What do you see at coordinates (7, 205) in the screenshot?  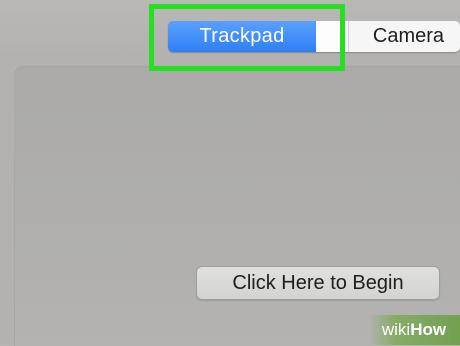 I see `sidebar-edge` at bounding box center [7, 205].